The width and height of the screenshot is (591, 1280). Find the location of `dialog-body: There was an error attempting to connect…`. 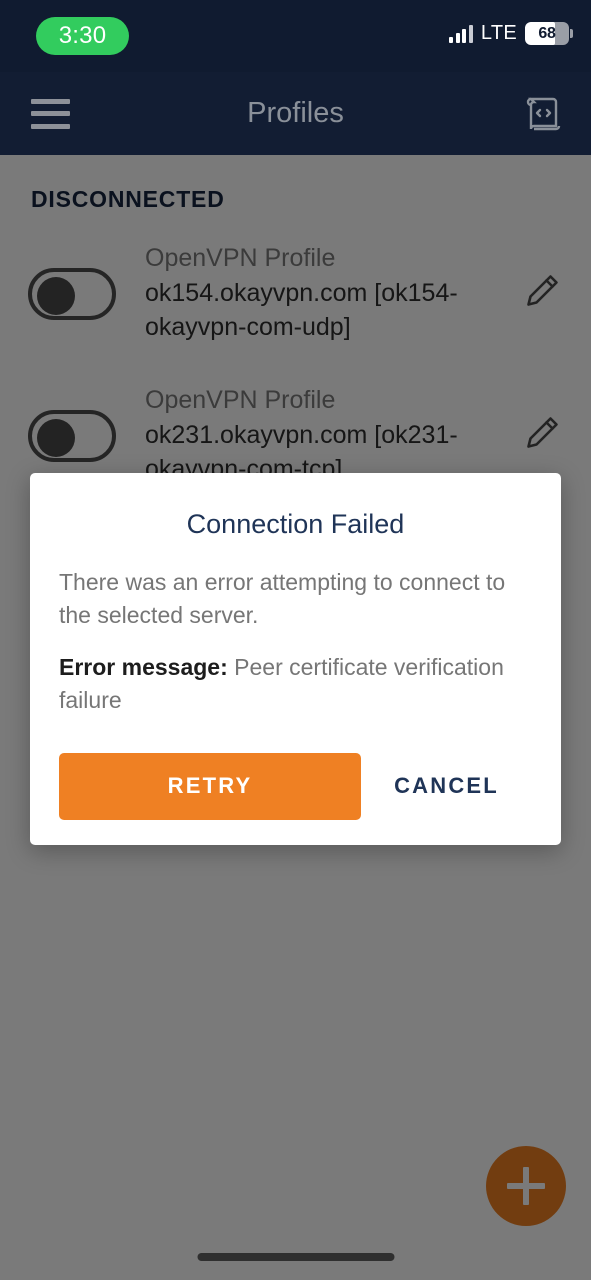

dialog-body: There was an error attempting to connect… is located at coordinates (295, 628).